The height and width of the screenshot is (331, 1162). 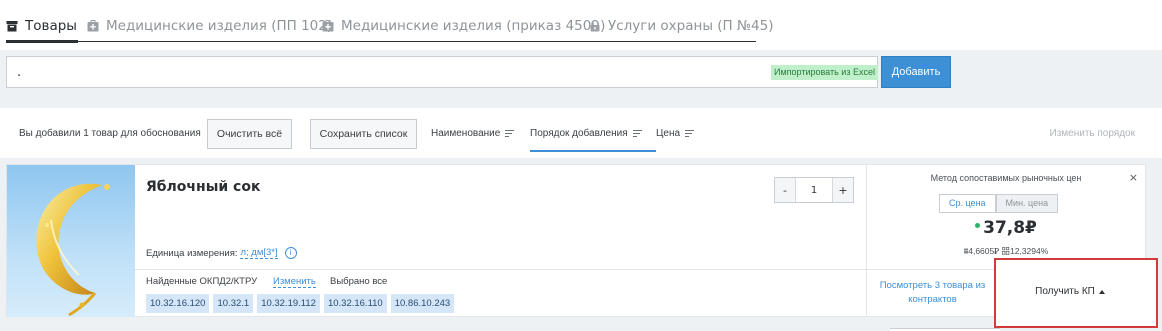 I want to click on sort-by-name: Наименование, so click(x=473, y=133).